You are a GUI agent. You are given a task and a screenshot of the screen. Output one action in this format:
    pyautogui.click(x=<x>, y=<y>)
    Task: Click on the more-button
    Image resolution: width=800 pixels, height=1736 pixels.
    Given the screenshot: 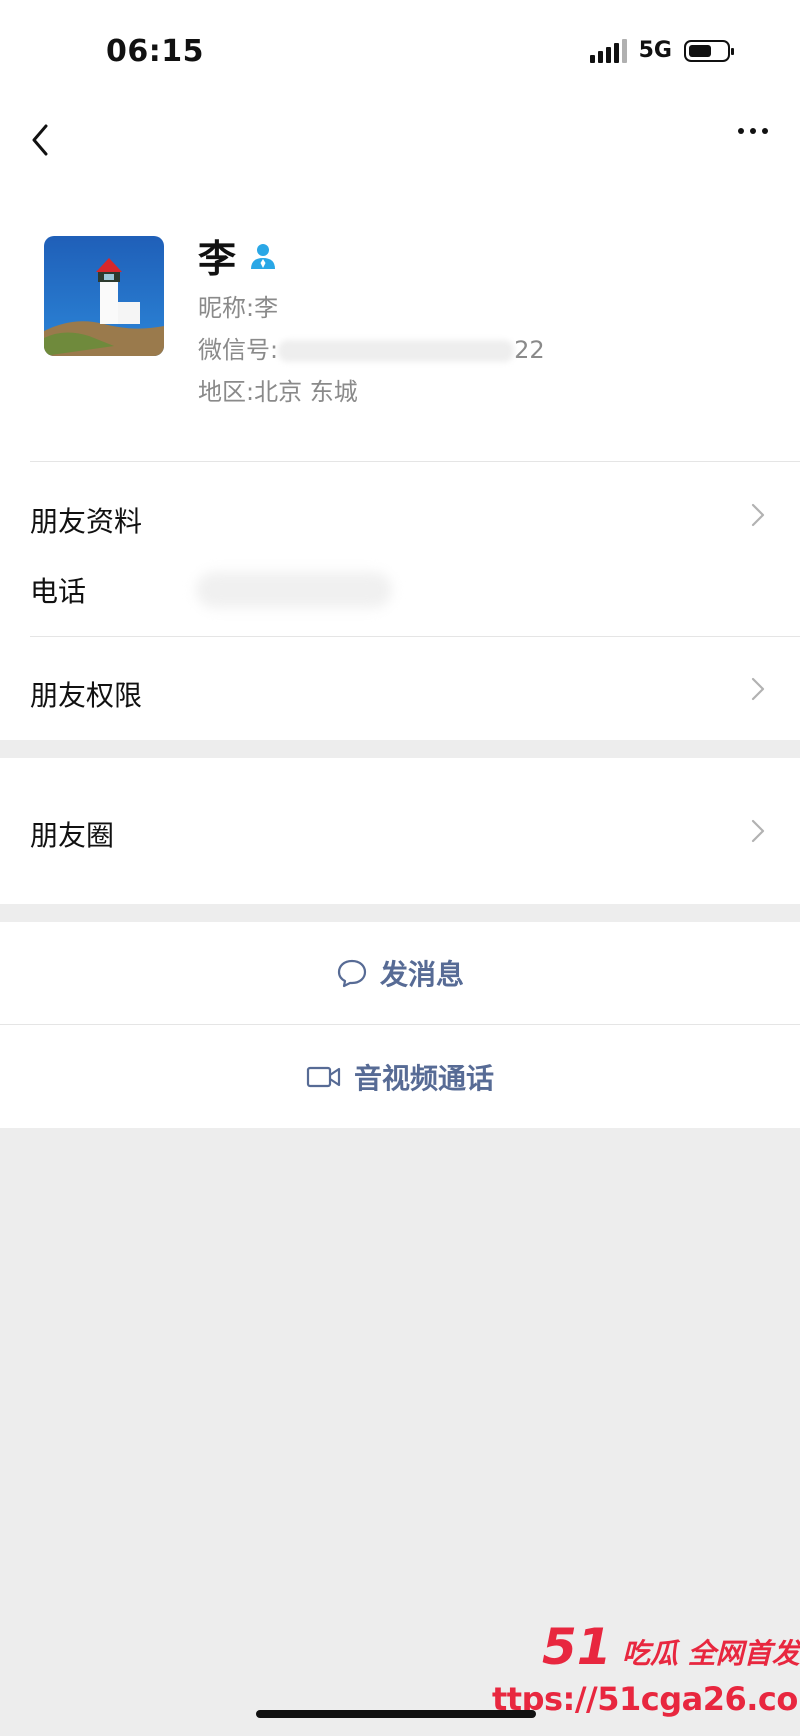 What is the action you would take?
    pyautogui.click(x=753, y=131)
    